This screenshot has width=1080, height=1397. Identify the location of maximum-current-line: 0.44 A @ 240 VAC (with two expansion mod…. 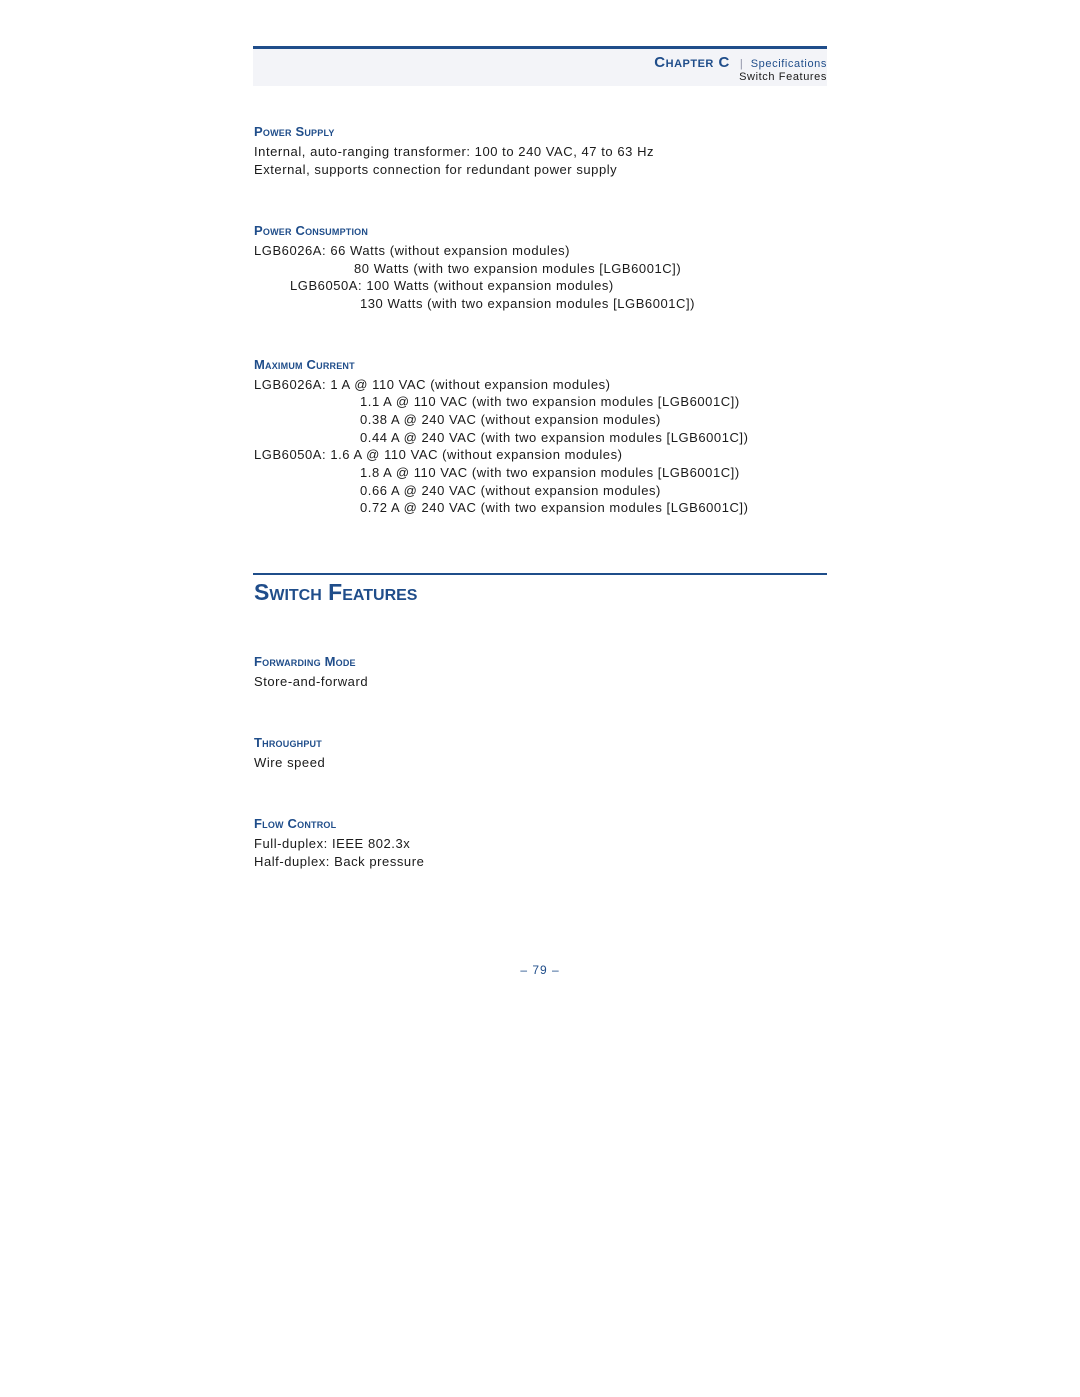
(554, 437).